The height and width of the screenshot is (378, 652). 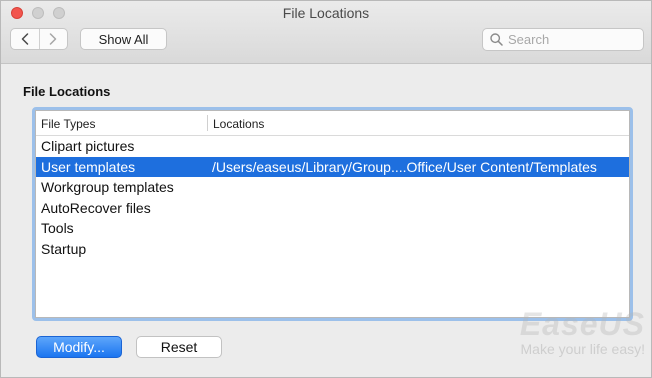 I want to click on search-field, so click(x=563, y=39).